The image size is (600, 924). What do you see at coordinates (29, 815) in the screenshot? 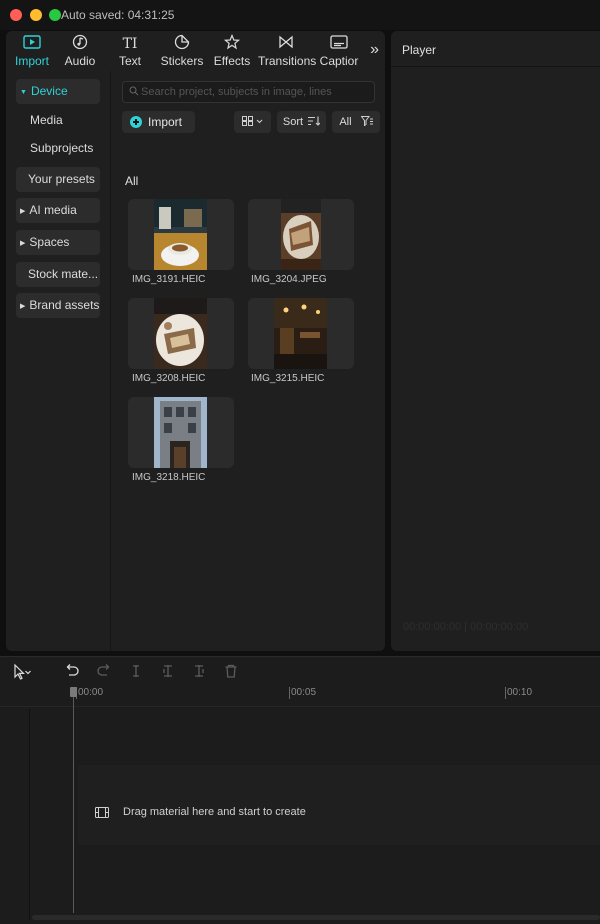
I see `track-divider` at bounding box center [29, 815].